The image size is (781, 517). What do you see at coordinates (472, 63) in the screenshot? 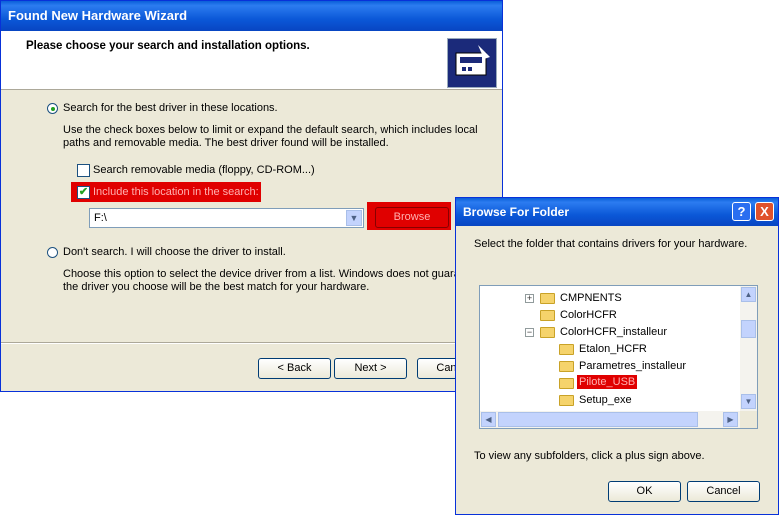
I see `hardware-install-icon` at bounding box center [472, 63].